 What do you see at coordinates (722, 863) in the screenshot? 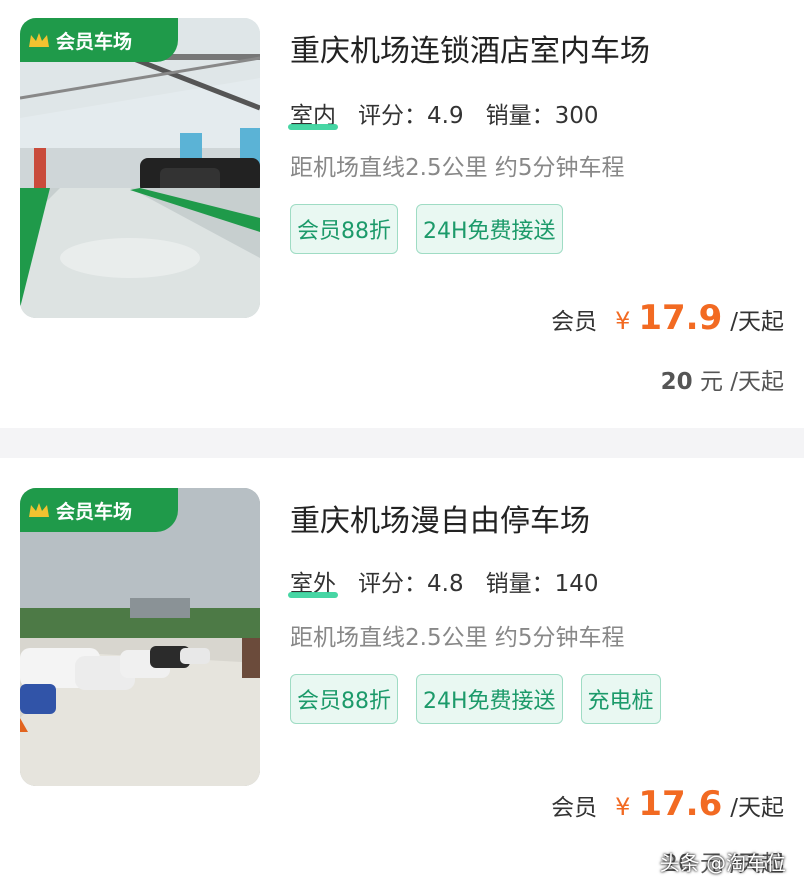
I see `watermark-text: 头条 @淘车位` at bounding box center [722, 863].